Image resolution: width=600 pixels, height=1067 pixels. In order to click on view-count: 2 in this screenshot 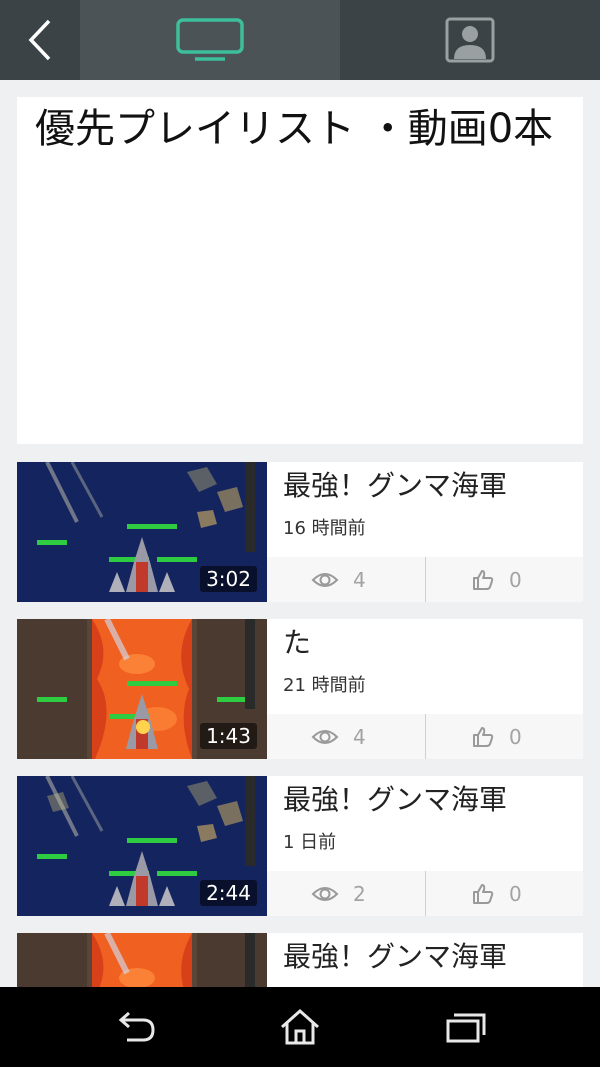, I will do `click(338, 893)`.